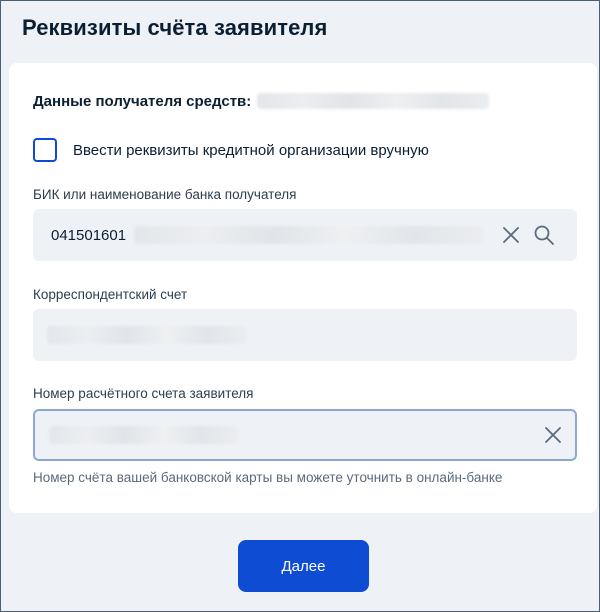 Image resolution: width=600 pixels, height=612 pixels. What do you see at coordinates (110, 294) in the screenshot?
I see `correspondent-field-label: Корреспондентский счет` at bounding box center [110, 294].